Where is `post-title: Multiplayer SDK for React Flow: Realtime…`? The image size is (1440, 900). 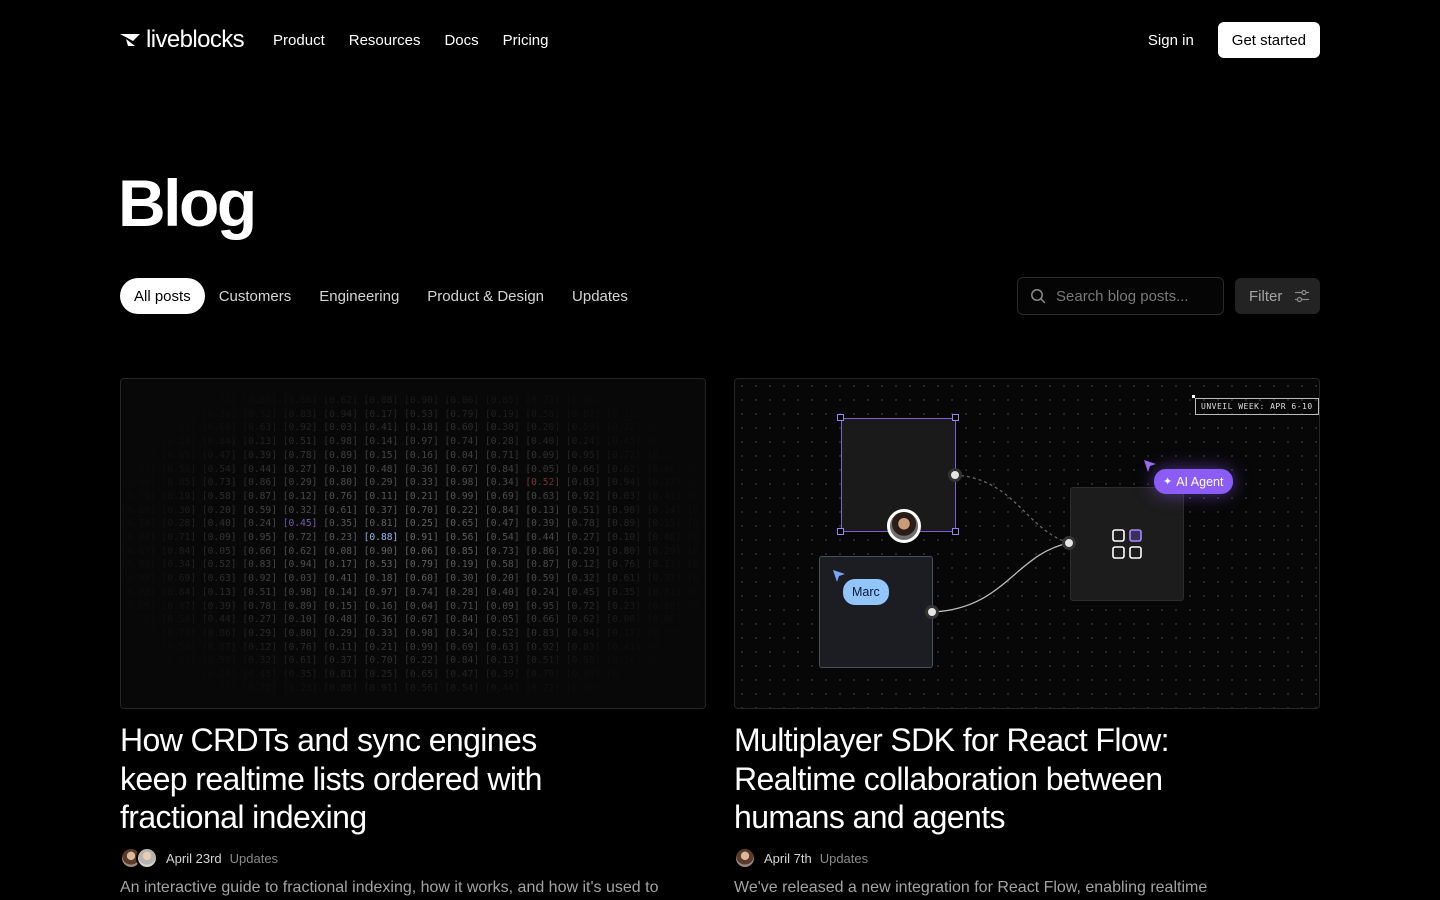 post-title: Multiplayer SDK for React Flow: Realtime… is located at coordinates (974, 779).